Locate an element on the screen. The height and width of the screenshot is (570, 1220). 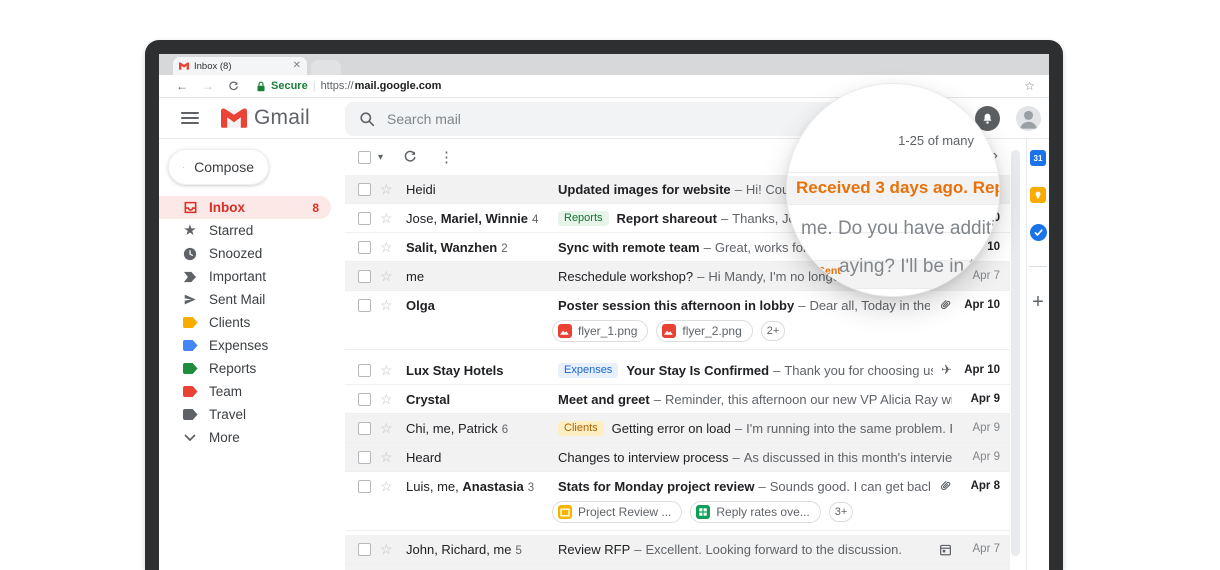
email-subject: Changes to interview process is located at coordinates (643, 457).